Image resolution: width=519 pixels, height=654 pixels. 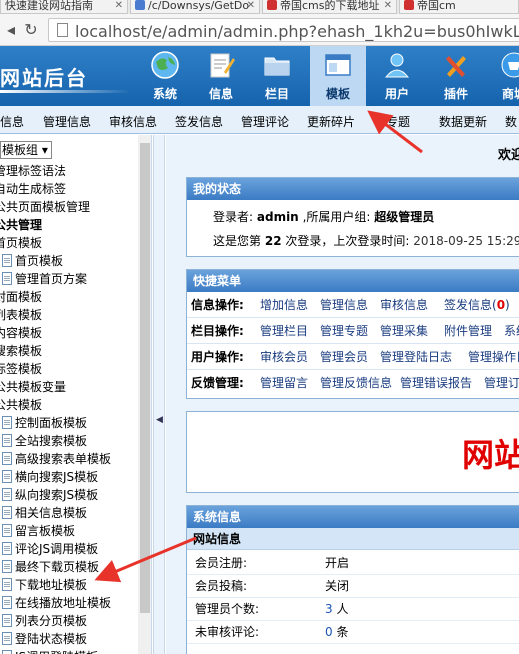 What do you see at coordinates (50, 549) in the screenshot?
I see `sidebar-item: 评论JS调用模板` at bounding box center [50, 549].